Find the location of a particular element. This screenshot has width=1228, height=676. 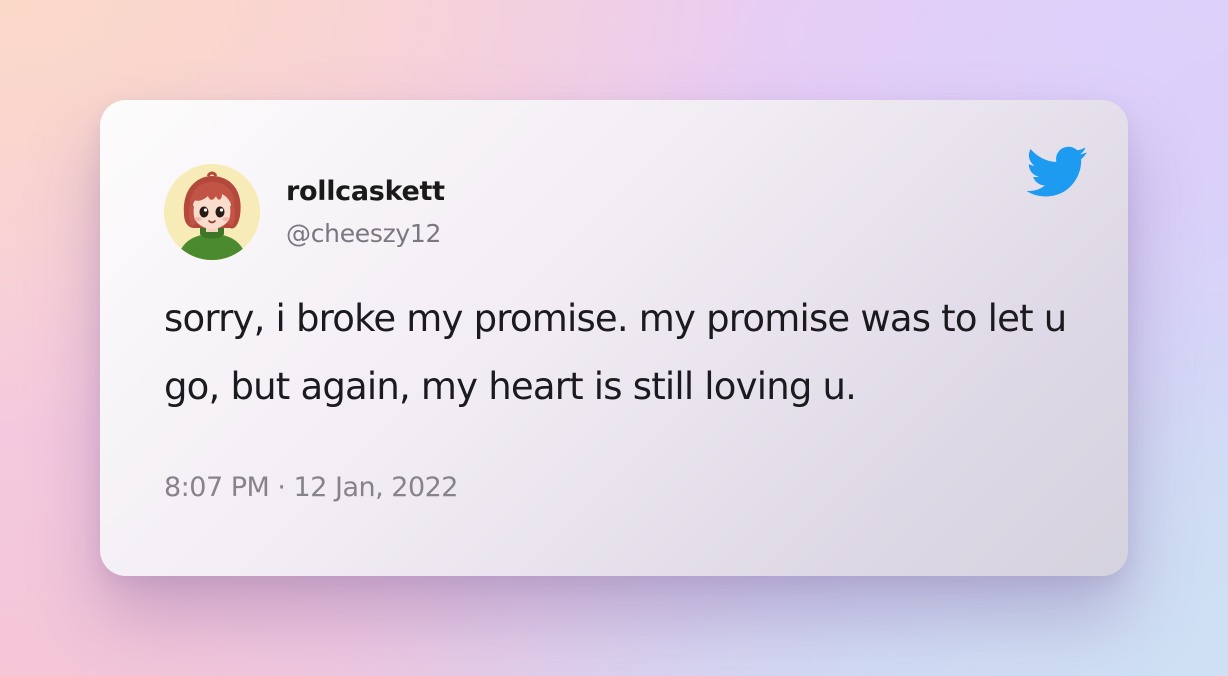

twitter-bird-icon is located at coordinates (1057, 171).